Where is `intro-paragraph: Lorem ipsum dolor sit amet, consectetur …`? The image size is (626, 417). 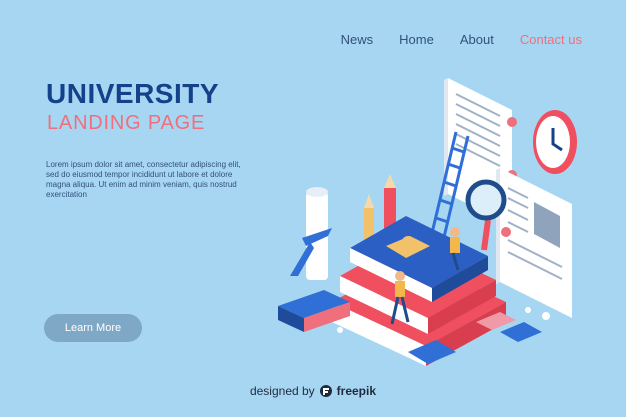 intro-paragraph: Lorem ipsum dolor sit amet, consectetur … is located at coordinates (143, 179).